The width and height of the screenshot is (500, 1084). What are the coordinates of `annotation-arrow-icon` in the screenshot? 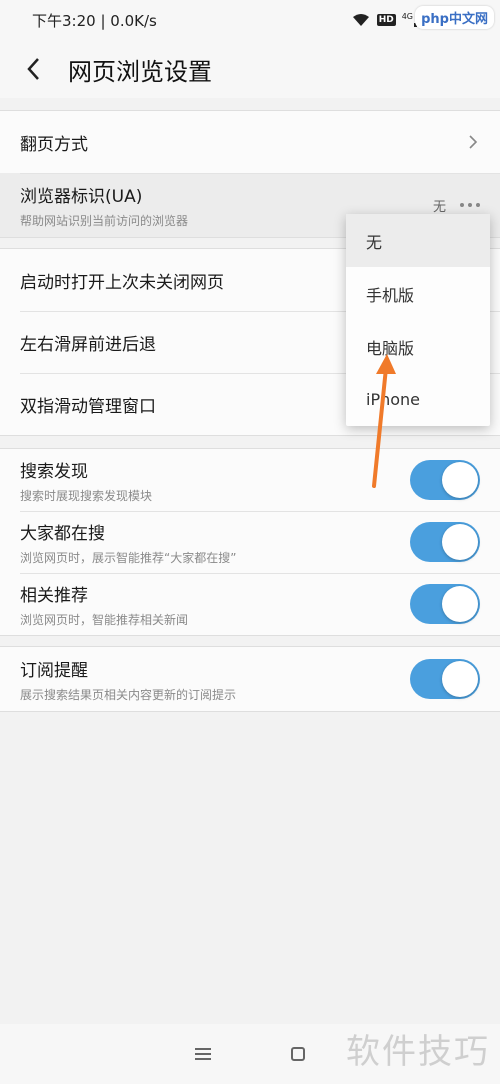 It's located at (384, 421).